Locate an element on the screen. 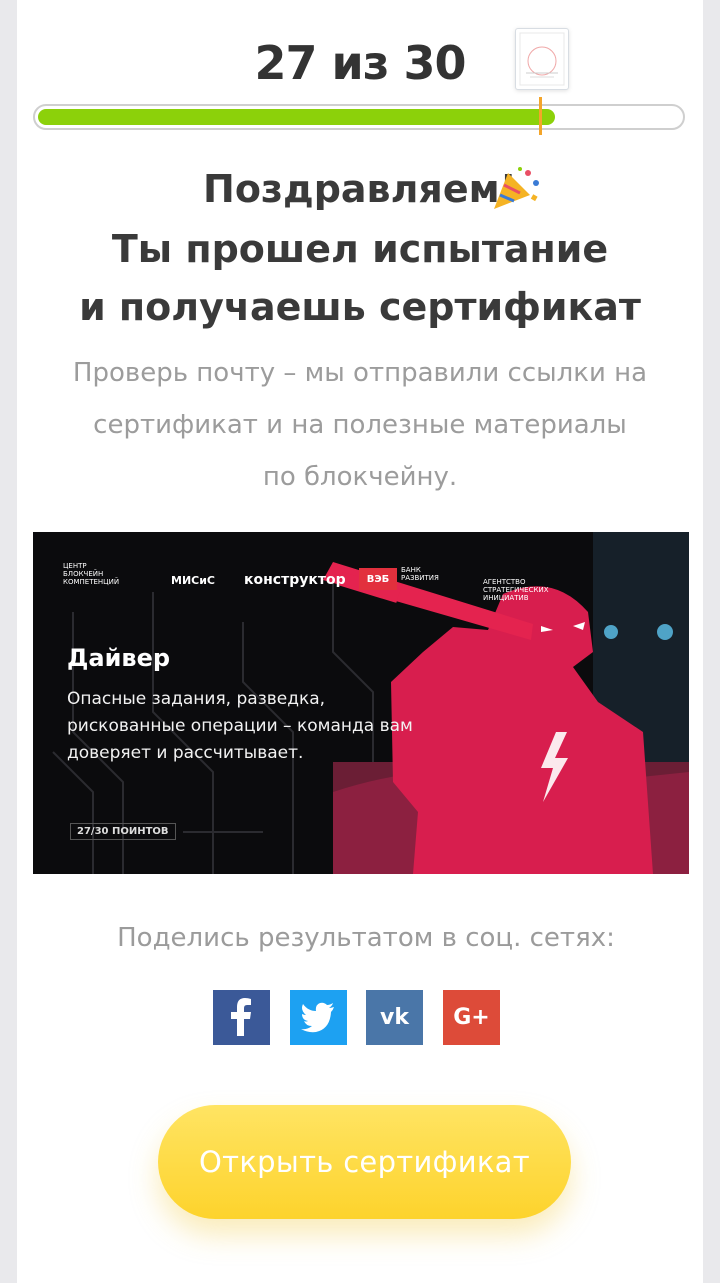 This screenshot has height=1283, width=720. points-badge: 27/30 ПОИНТОВ is located at coordinates (123, 831).